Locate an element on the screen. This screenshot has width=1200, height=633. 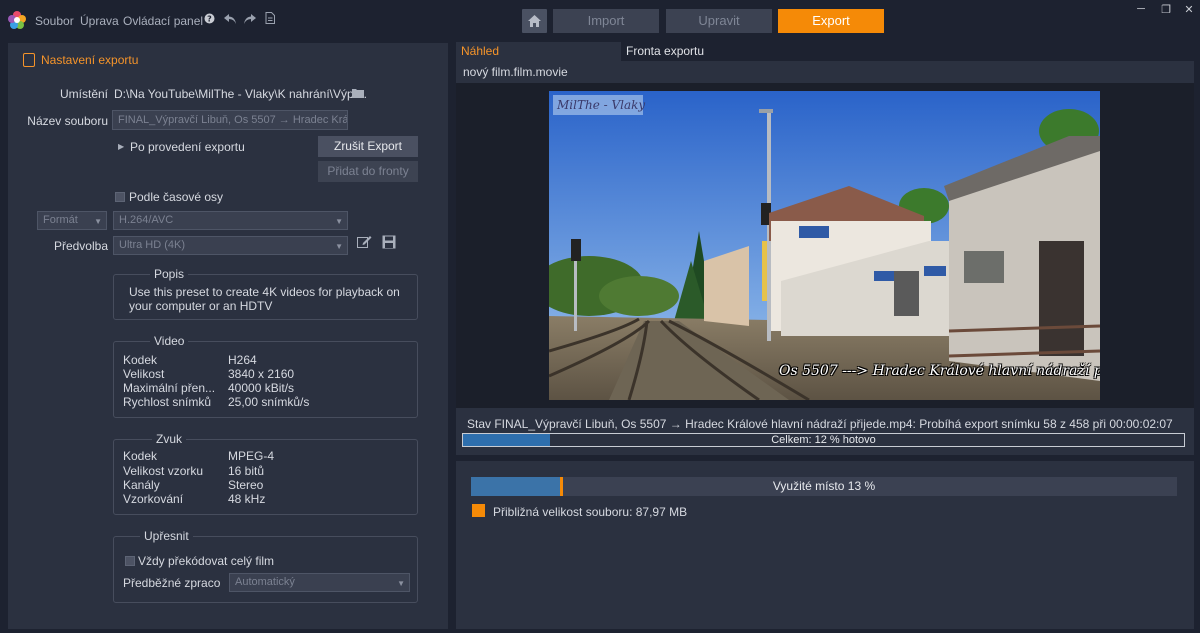
format-label: Formát is located at coordinates (60, 220).